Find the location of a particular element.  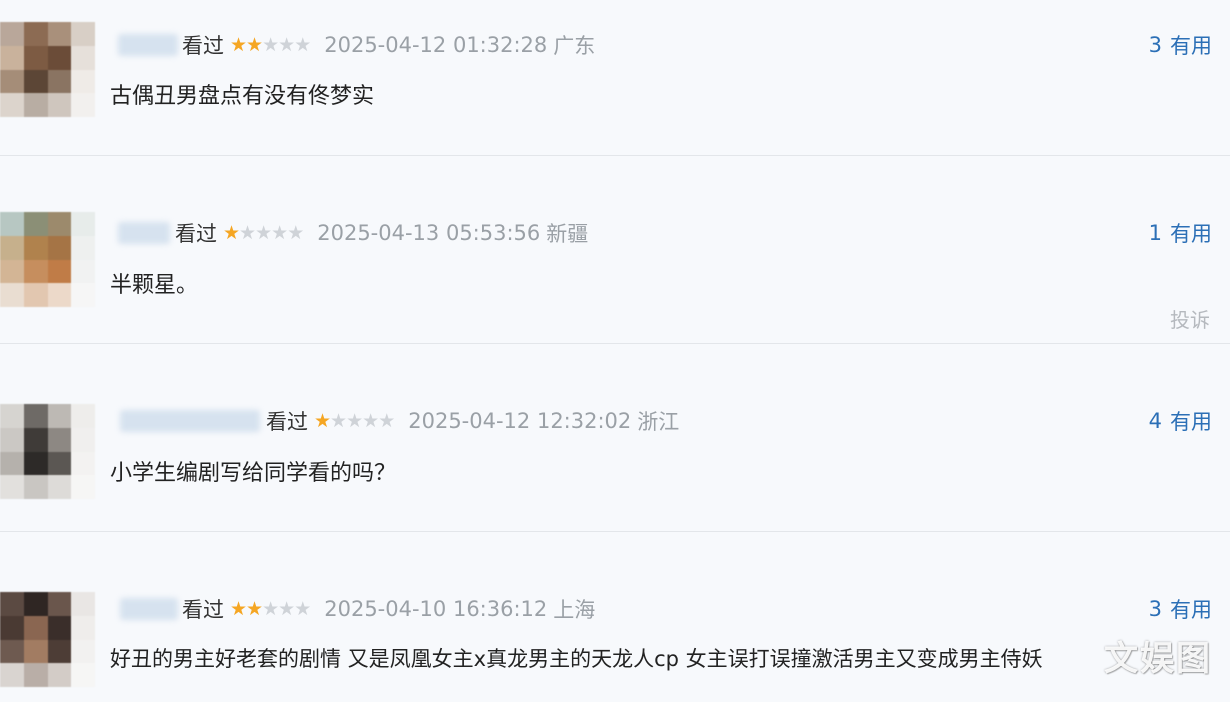

useful-vote: 1 有用 is located at coordinates (1180, 233).